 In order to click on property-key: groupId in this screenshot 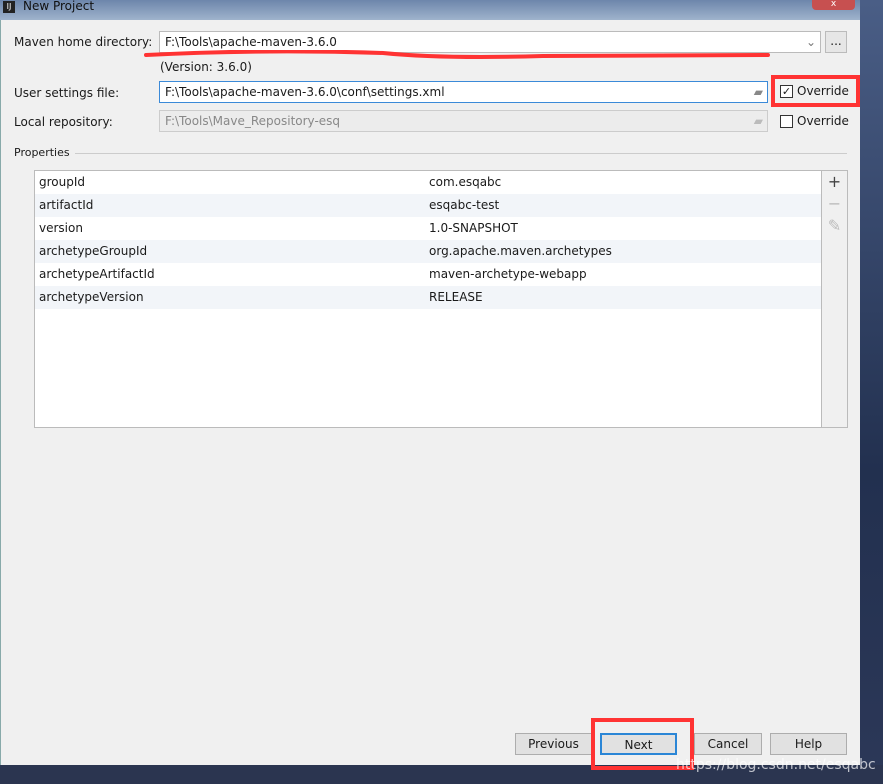, I will do `click(62, 182)`.